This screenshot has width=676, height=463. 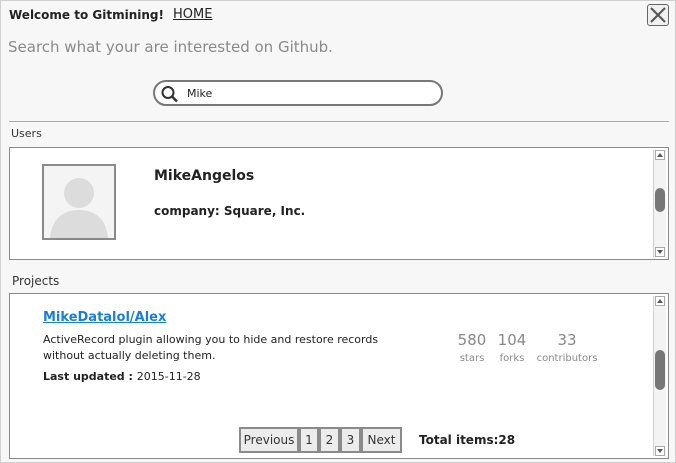 What do you see at coordinates (269, 440) in the screenshot?
I see `previous-page-button: Previous` at bounding box center [269, 440].